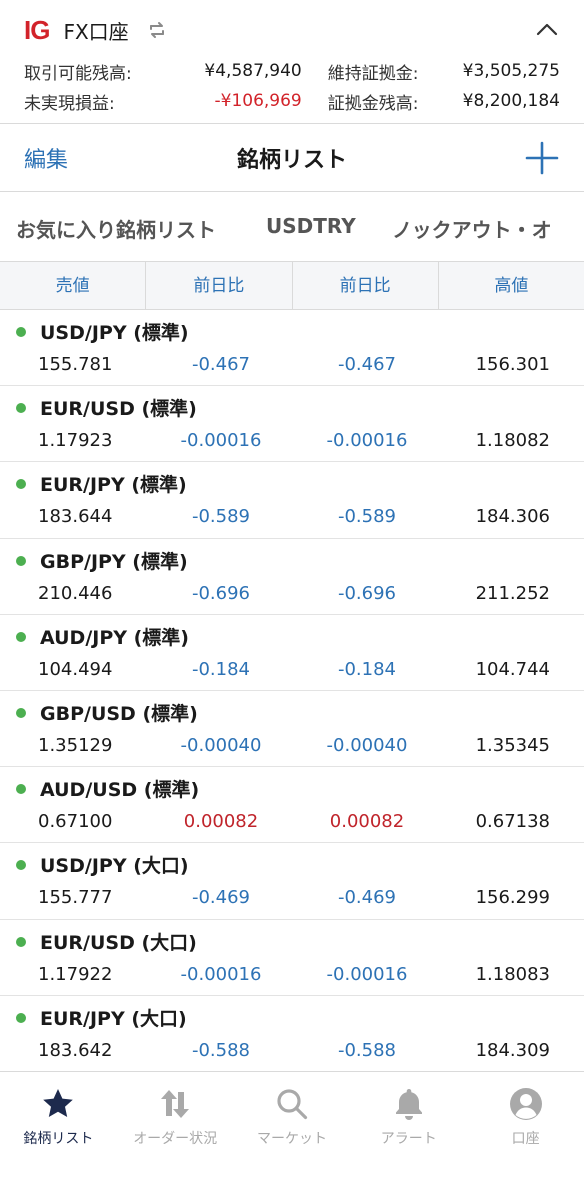 This screenshot has width=584, height=1200. Describe the element at coordinates (96, 31) in the screenshot. I see `account-name: FX口座` at that location.